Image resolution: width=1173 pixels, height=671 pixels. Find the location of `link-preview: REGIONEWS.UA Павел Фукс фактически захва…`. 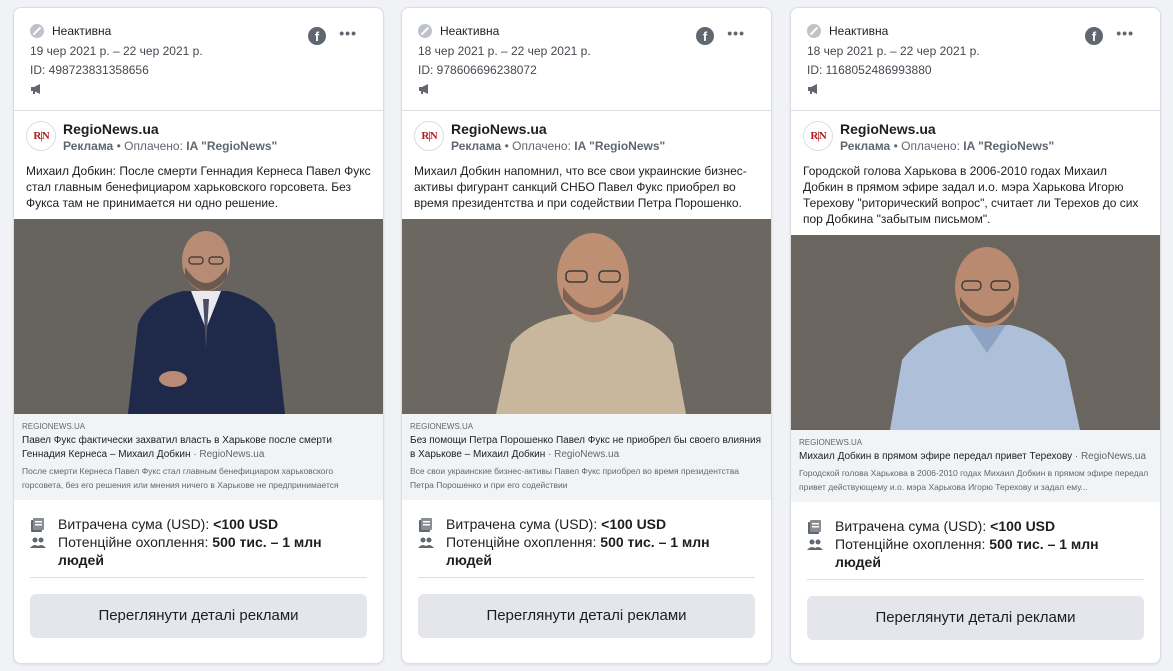

link-preview: REGIONEWS.UA Павел Фукс фактически захва… is located at coordinates (198, 457).